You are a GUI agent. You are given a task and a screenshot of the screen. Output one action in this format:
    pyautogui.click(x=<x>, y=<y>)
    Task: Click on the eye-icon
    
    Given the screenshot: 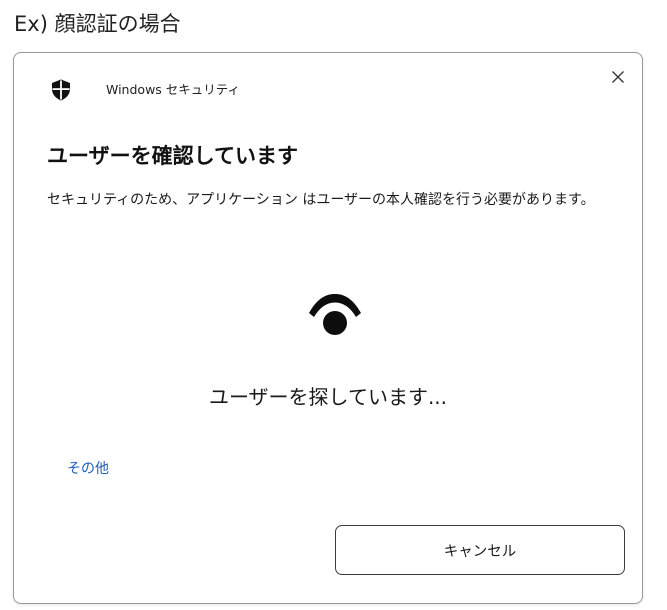 What is the action you would take?
    pyautogui.click(x=335, y=314)
    